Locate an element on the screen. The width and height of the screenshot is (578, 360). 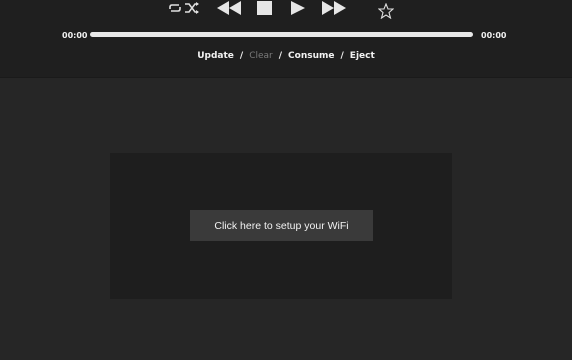
play-icon is located at coordinates (298, 9).